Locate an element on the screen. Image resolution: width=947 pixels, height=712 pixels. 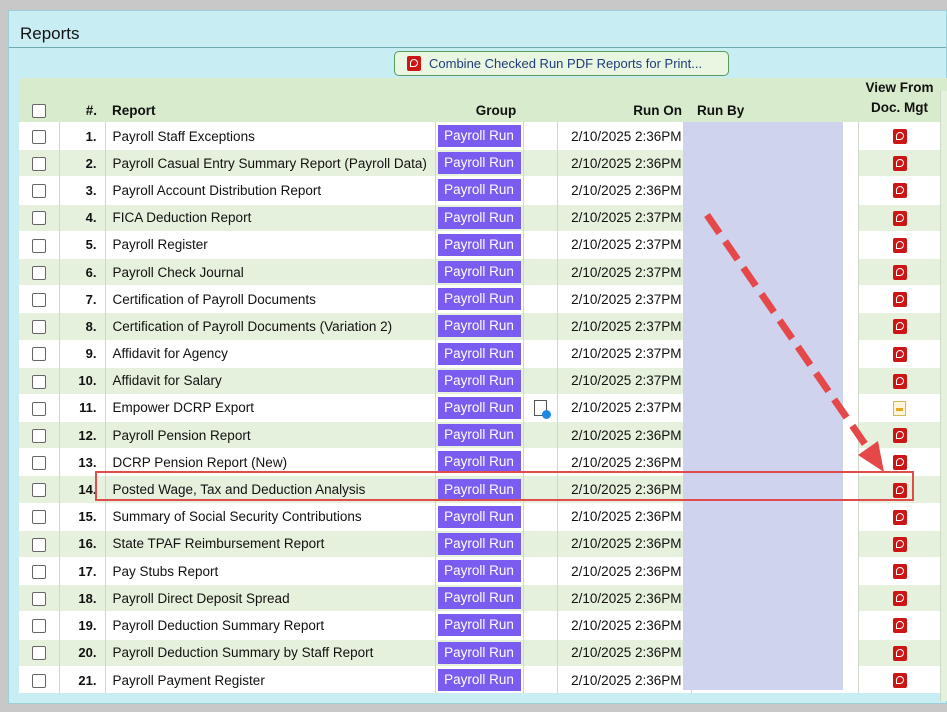
group-badge: Payroll Run is located at coordinates (479, 598).